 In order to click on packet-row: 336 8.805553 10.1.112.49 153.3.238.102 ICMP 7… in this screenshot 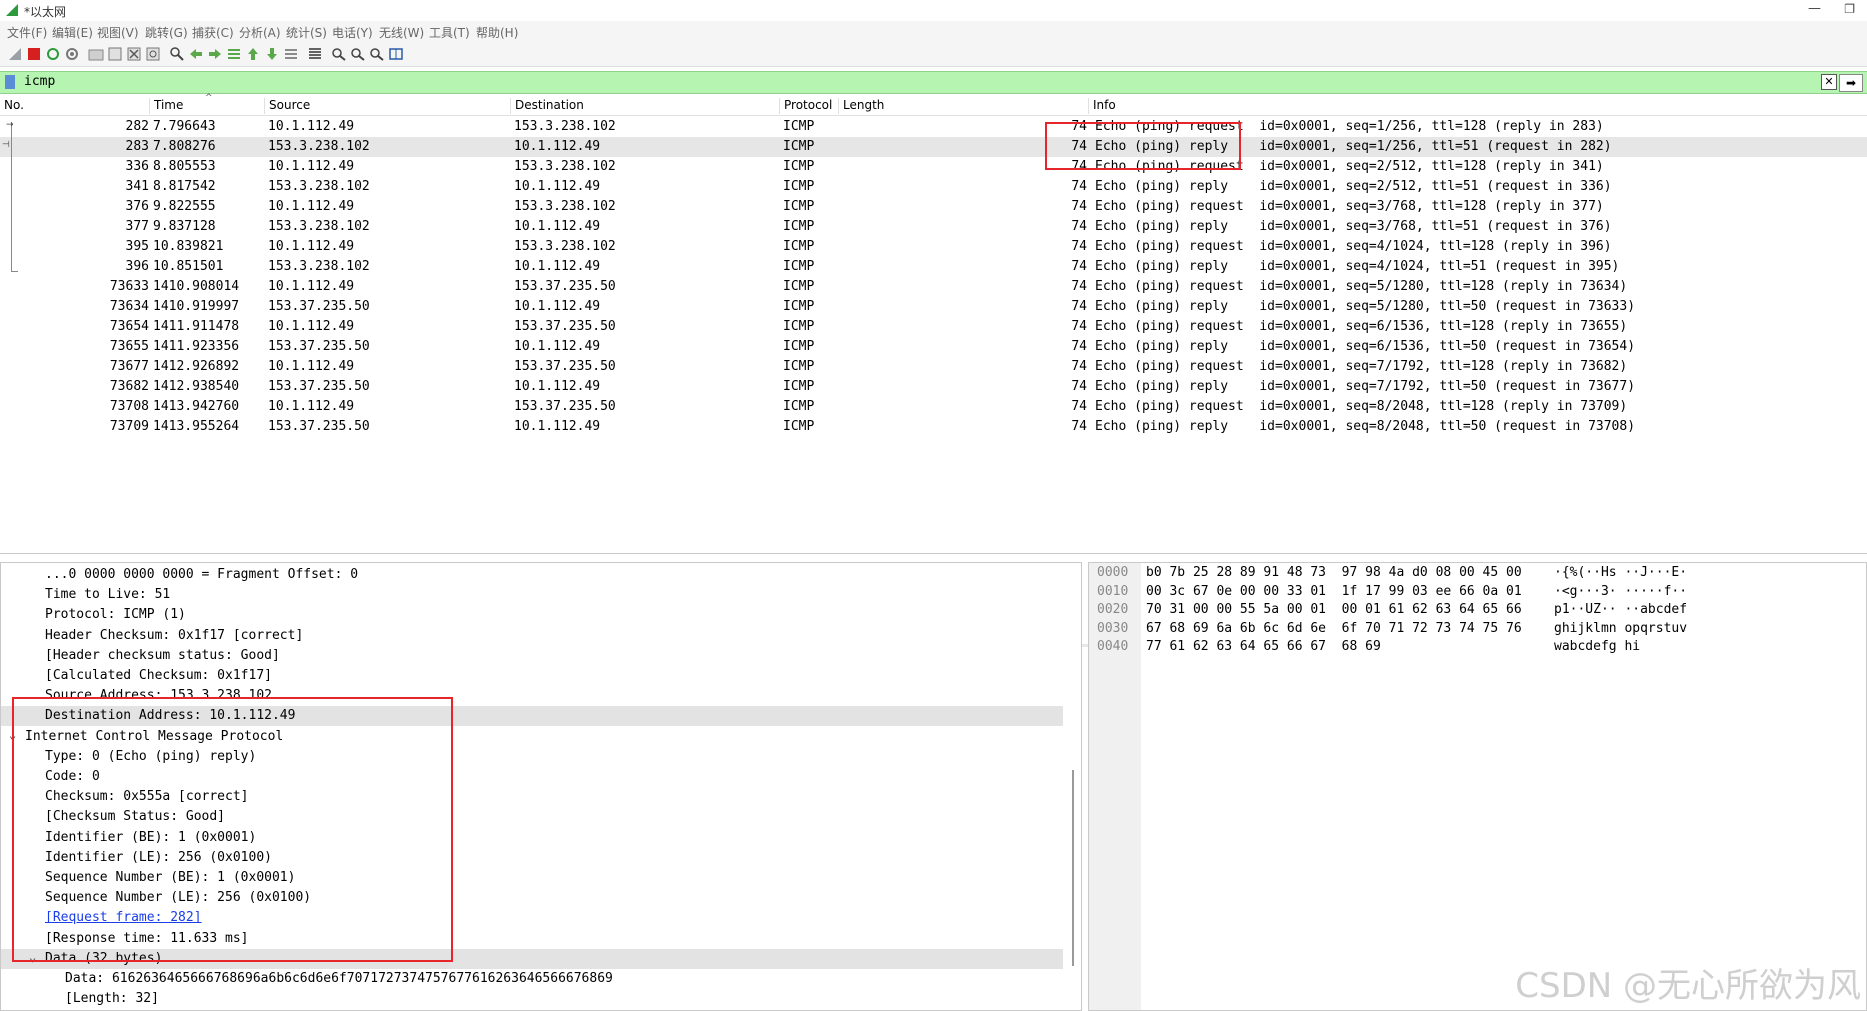, I will do `click(933, 167)`.